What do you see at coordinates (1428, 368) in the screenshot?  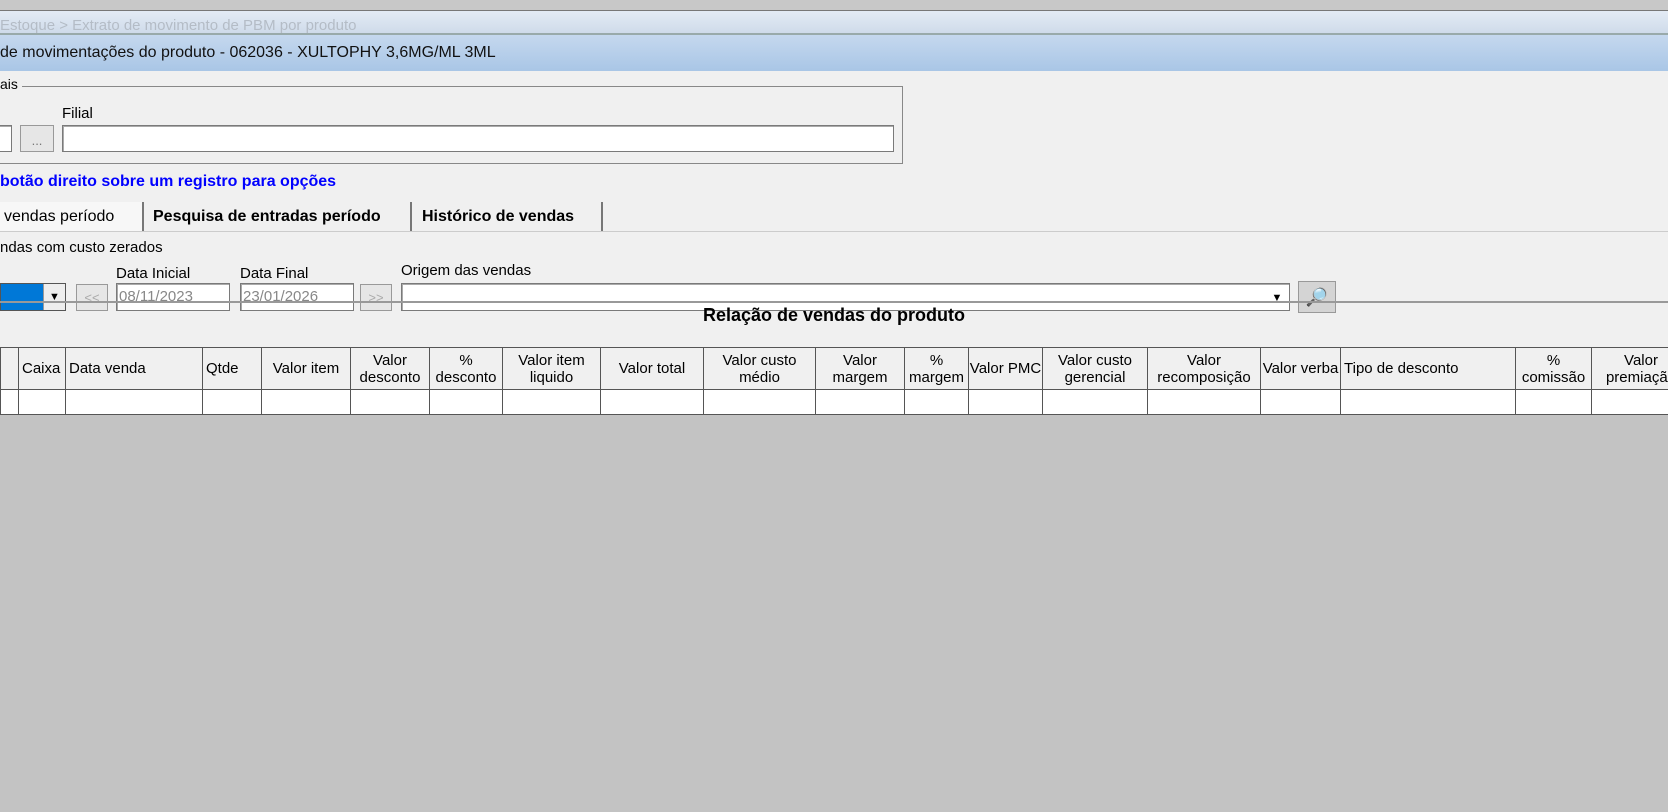 I see `column-header: Tipo de desconto` at bounding box center [1428, 368].